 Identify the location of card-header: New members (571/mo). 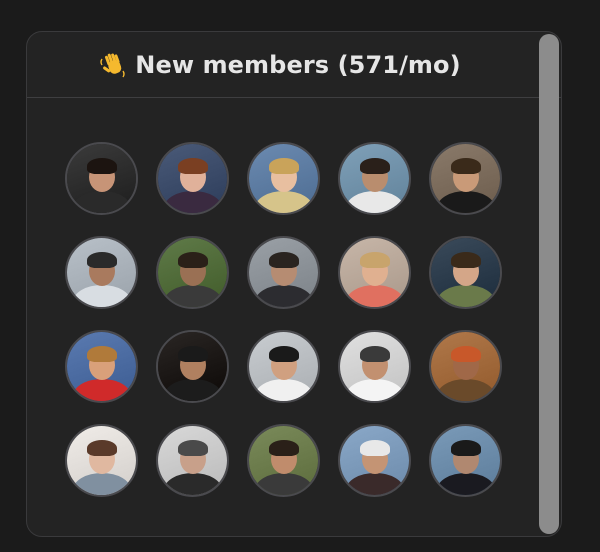
(294, 65).